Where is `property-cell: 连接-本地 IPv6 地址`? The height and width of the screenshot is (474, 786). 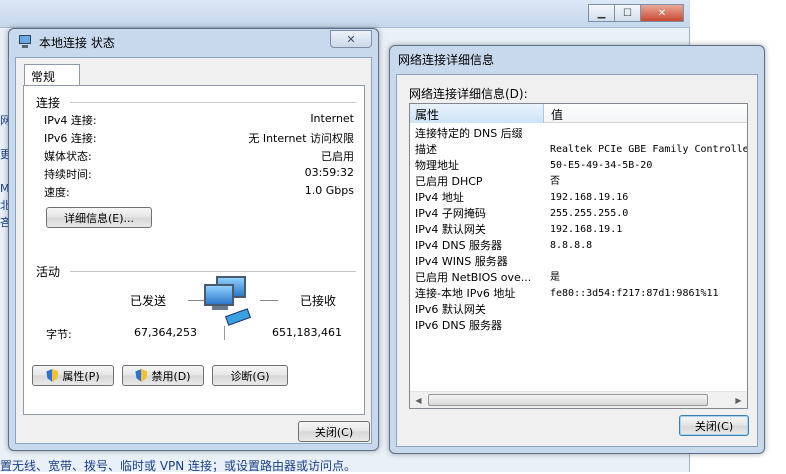
property-cell: 连接-本地 IPv6 地址 is located at coordinates (465, 293).